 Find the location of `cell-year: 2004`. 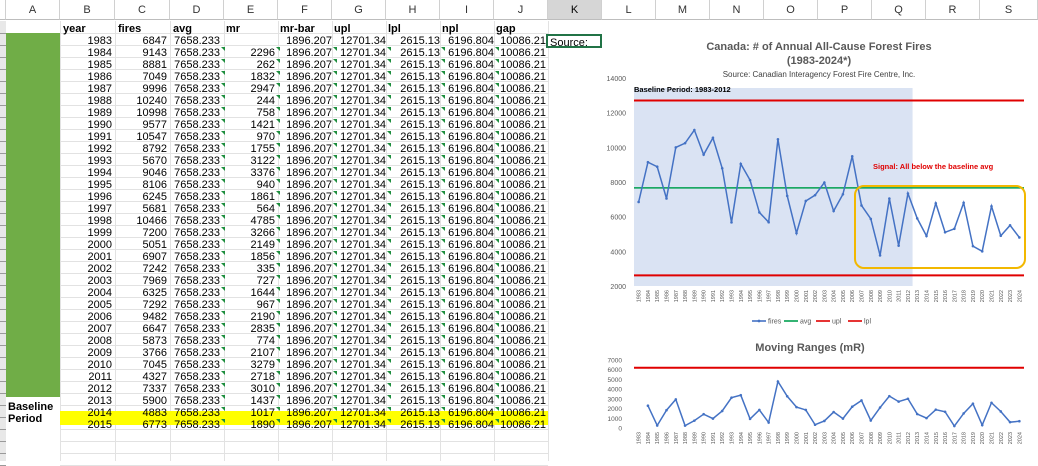

cell-year: 2004 is located at coordinates (100, 293).